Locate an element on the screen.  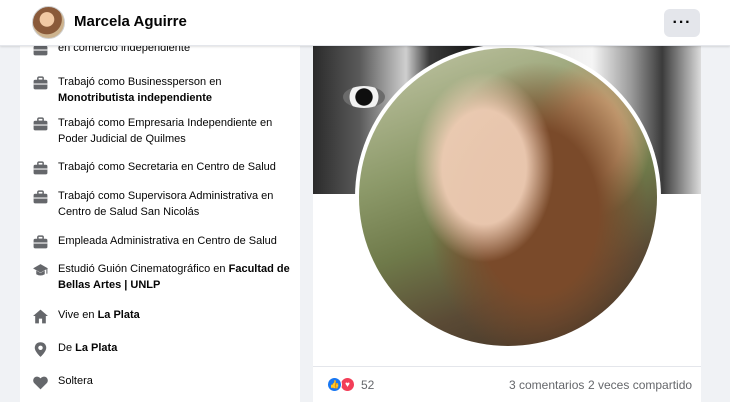
city-link: La Plata is located at coordinates (119, 315).